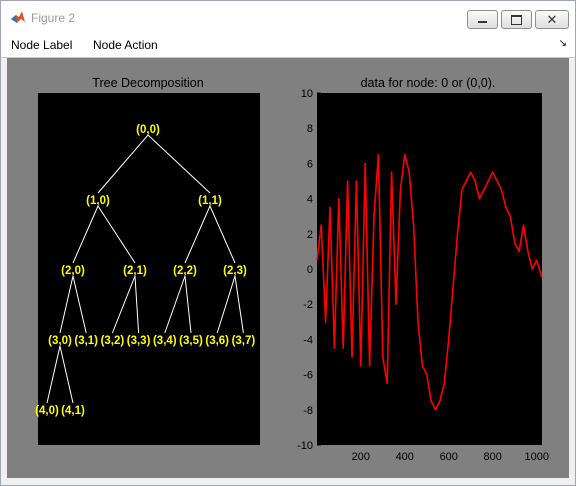 The height and width of the screenshot is (486, 576). What do you see at coordinates (308, 376) in the screenshot?
I see `y-tick-label: -6` at bounding box center [308, 376].